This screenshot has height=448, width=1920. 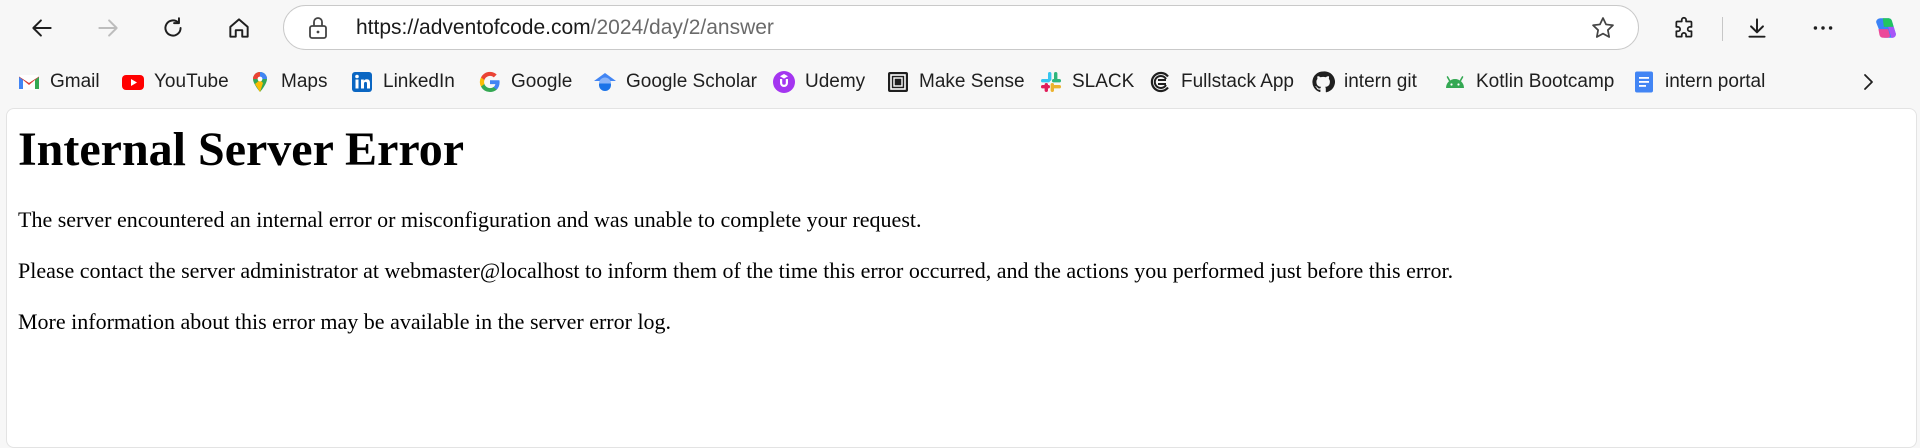 I want to click on linkedin-icon, so click(x=362, y=82).